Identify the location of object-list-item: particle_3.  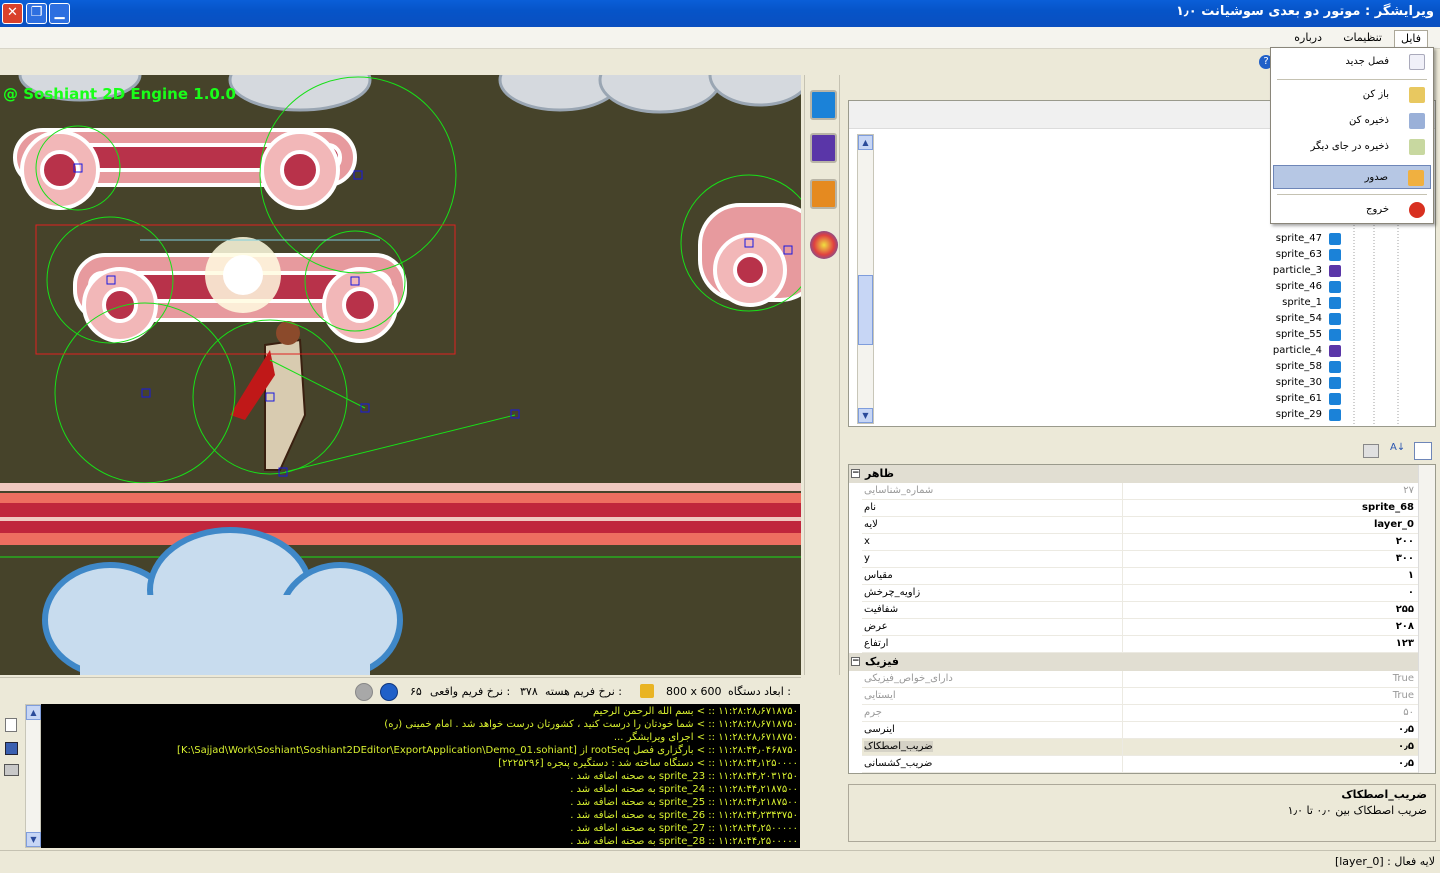
(1291, 271).